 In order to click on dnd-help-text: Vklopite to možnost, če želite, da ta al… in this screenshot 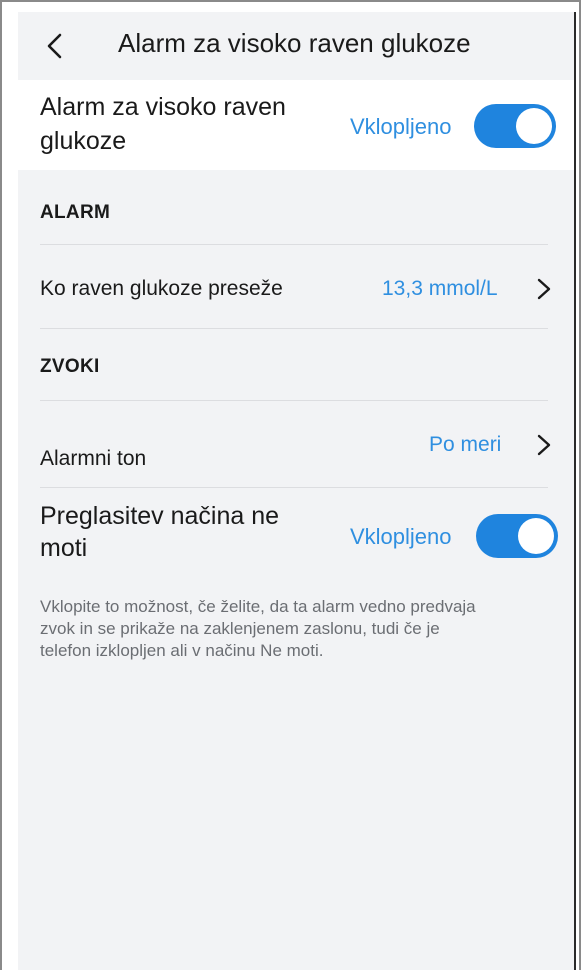, I will do `click(258, 628)`.